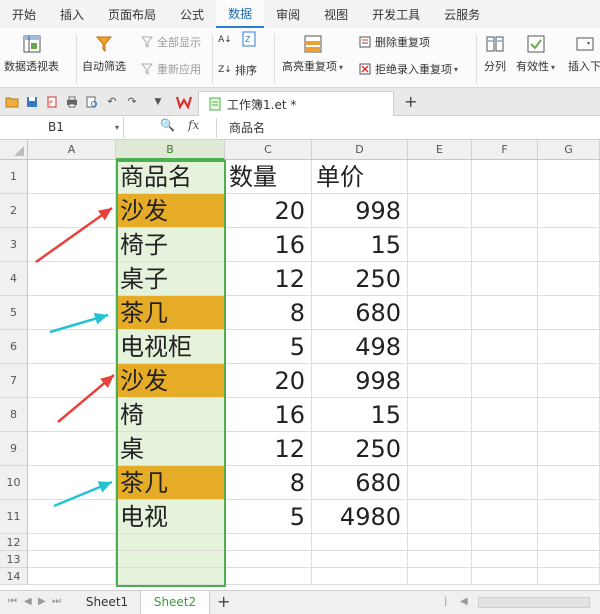  What do you see at coordinates (569, 449) in the screenshot?
I see `cell-g9` at bounding box center [569, 449].